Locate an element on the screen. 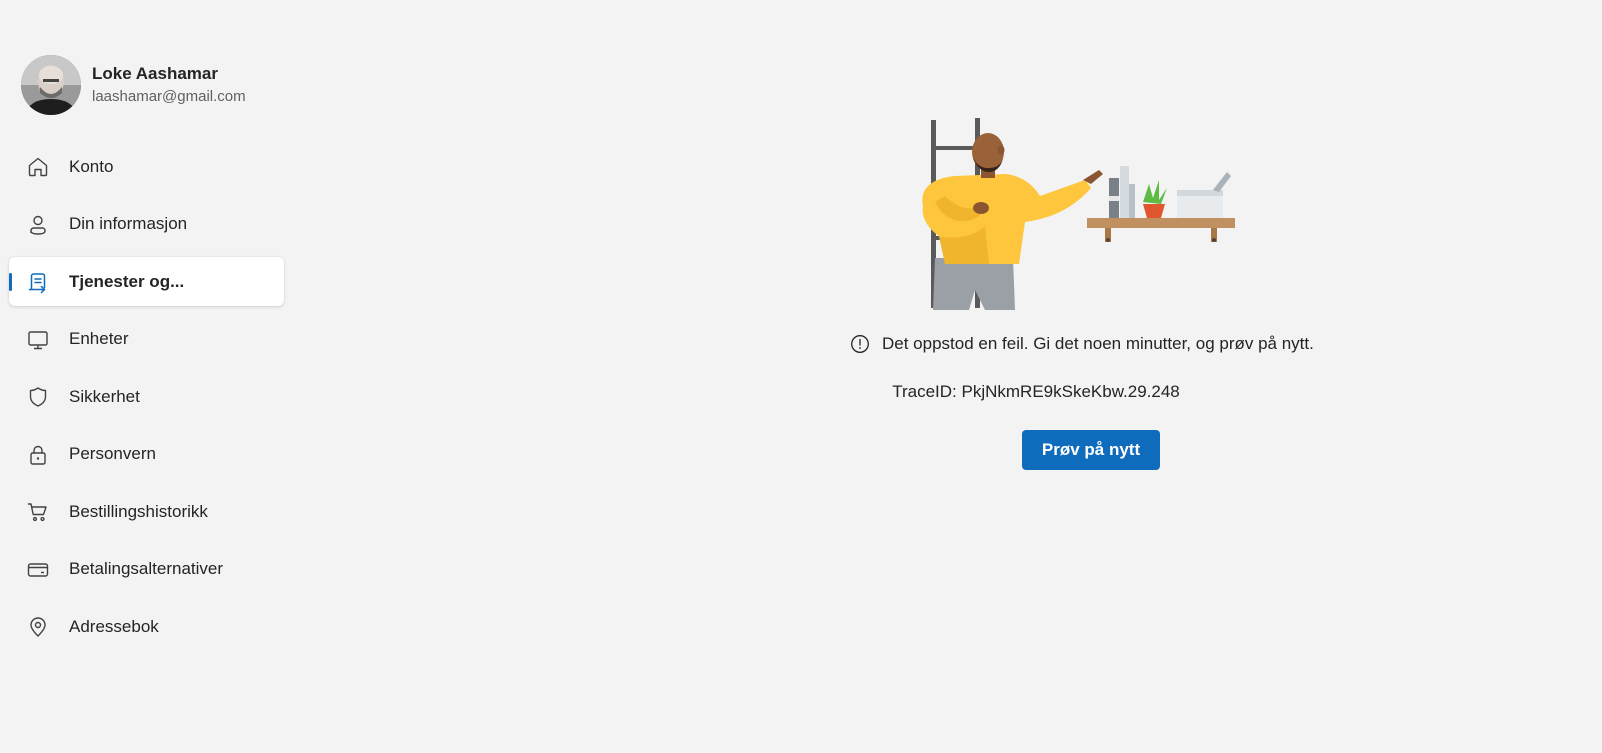 This screenshot has height=753, width=1602. sidebar-item-label: Betalingsalternativer is located at coordinates (146, 568).